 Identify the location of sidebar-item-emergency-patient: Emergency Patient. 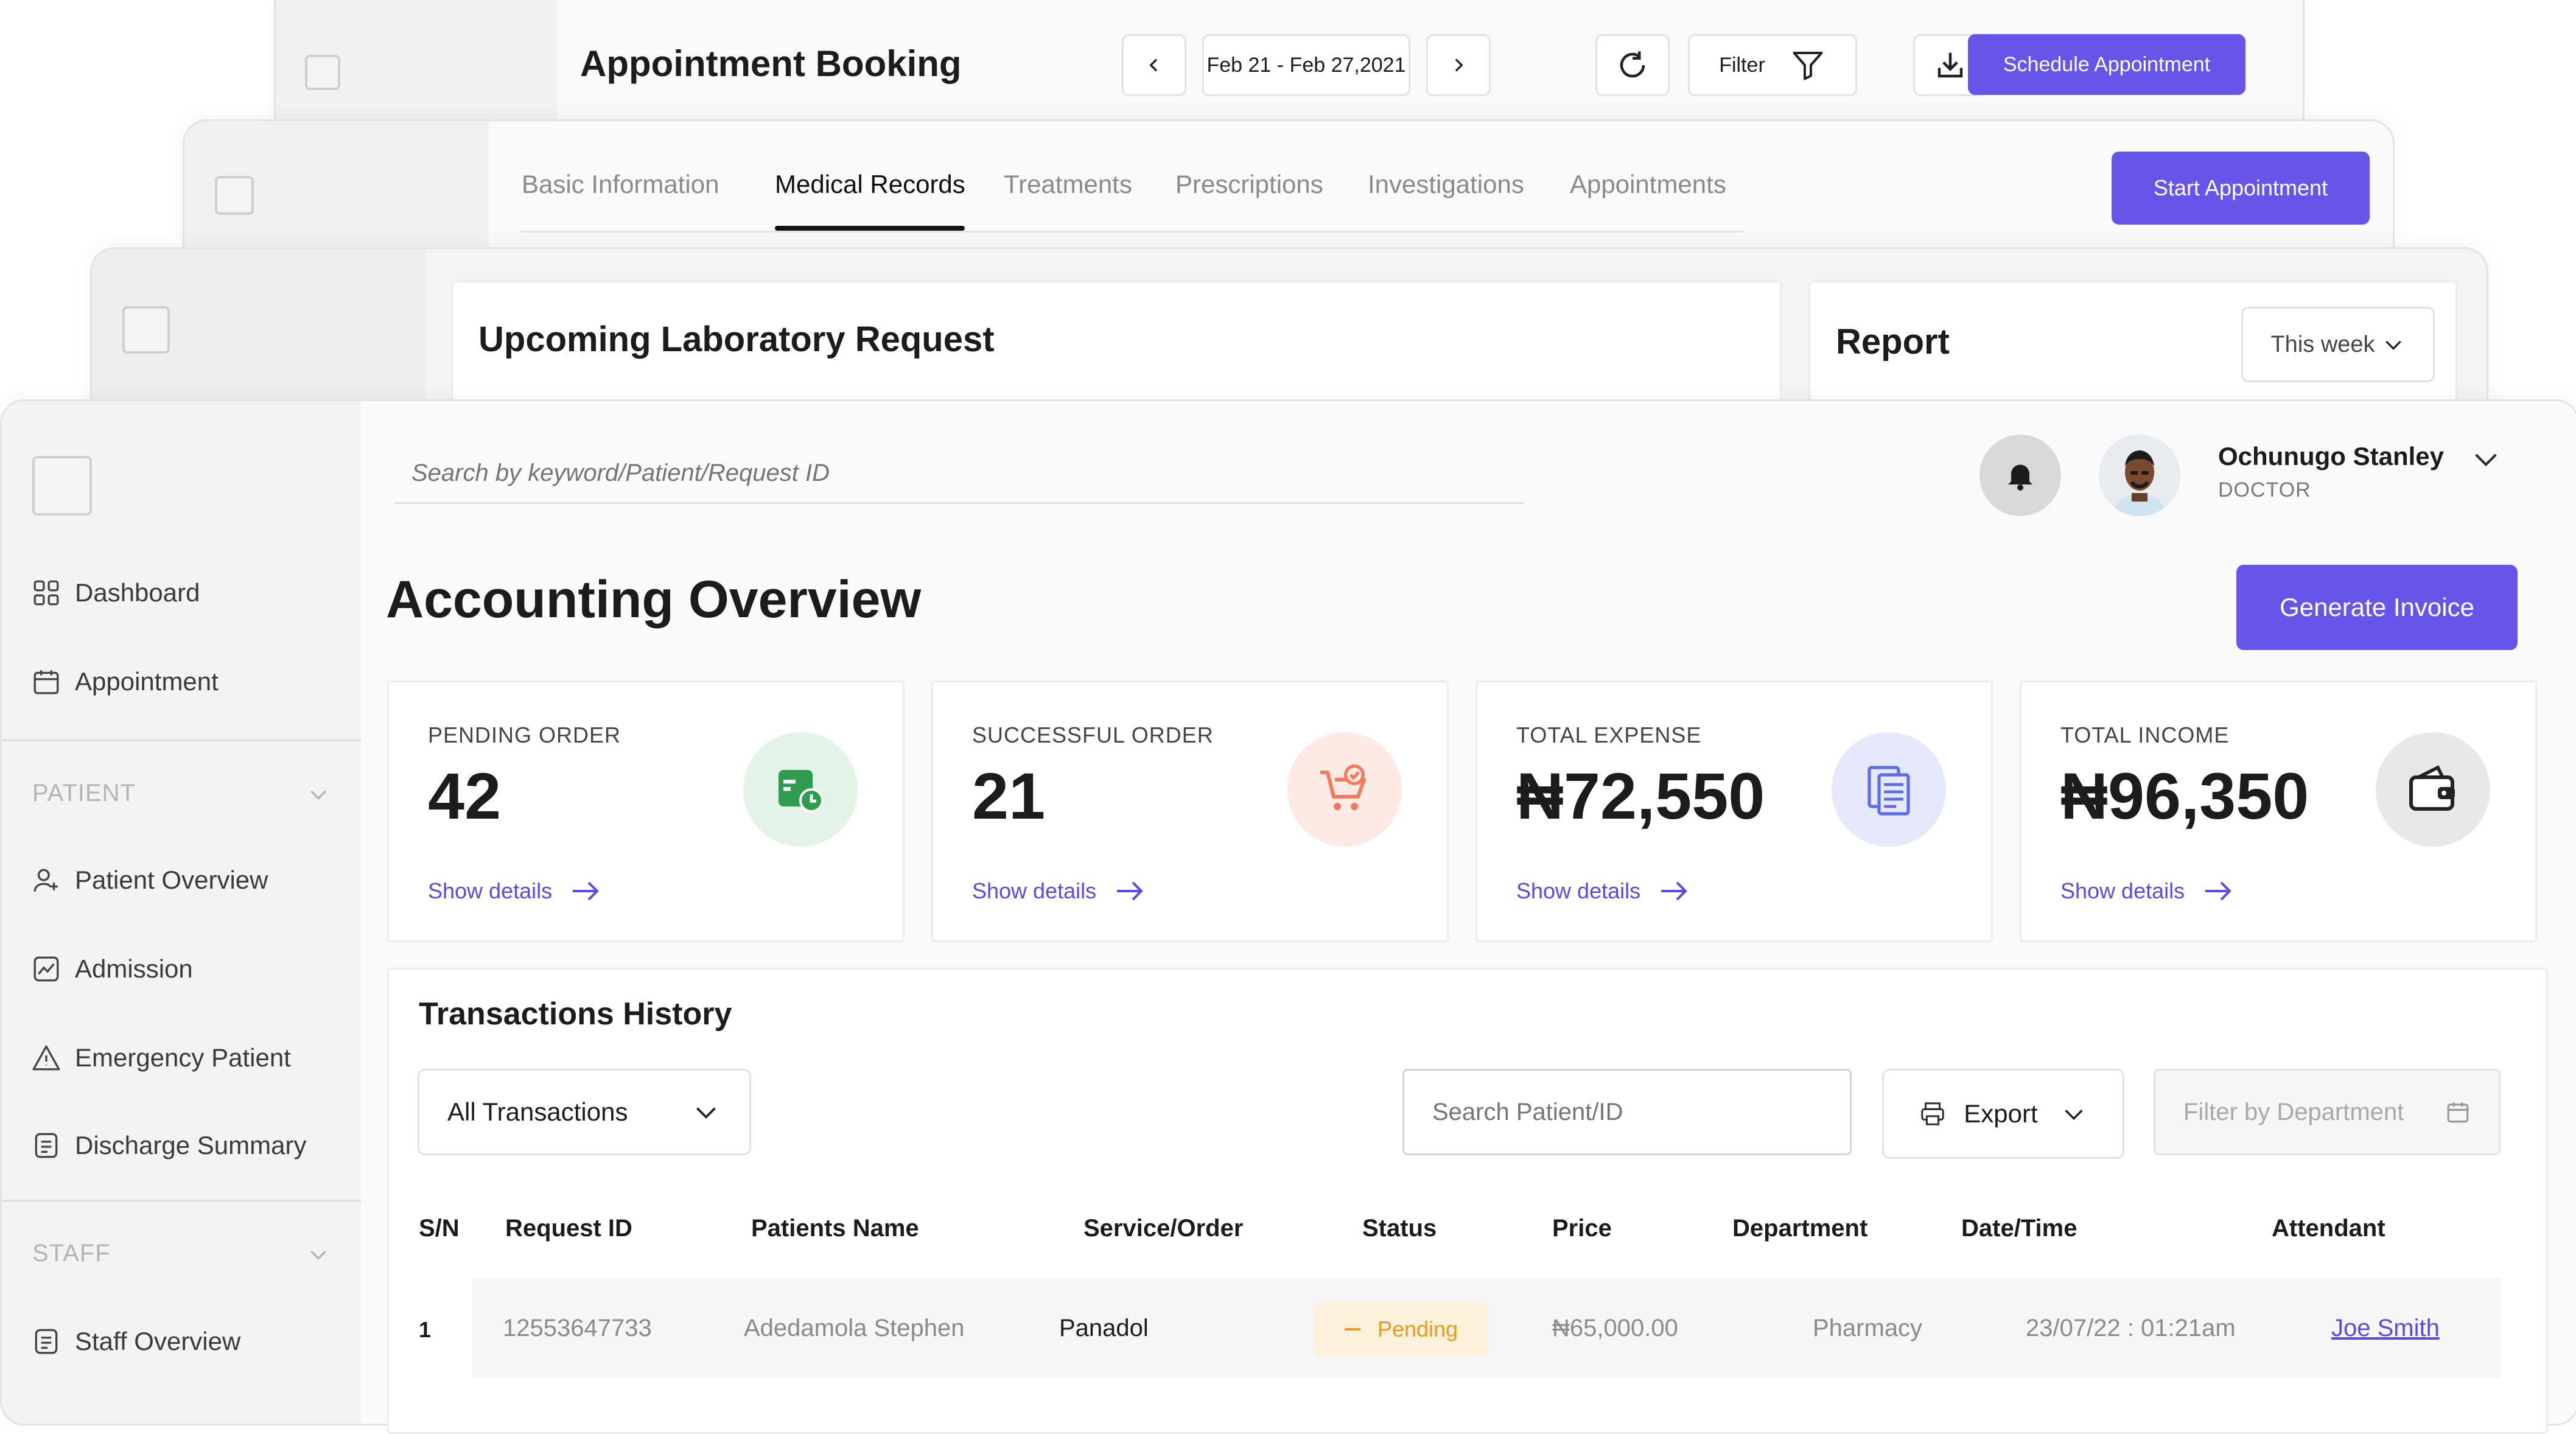
(161, 1058).